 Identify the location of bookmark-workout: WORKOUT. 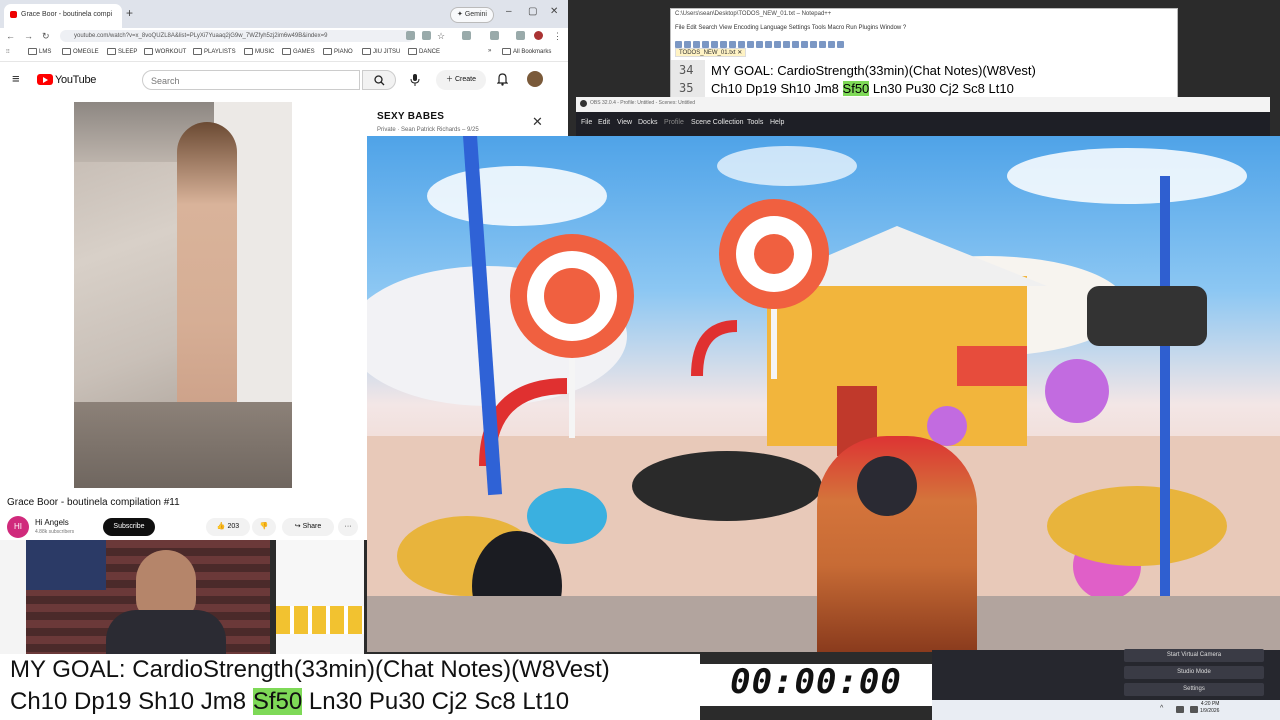
(165, 51).